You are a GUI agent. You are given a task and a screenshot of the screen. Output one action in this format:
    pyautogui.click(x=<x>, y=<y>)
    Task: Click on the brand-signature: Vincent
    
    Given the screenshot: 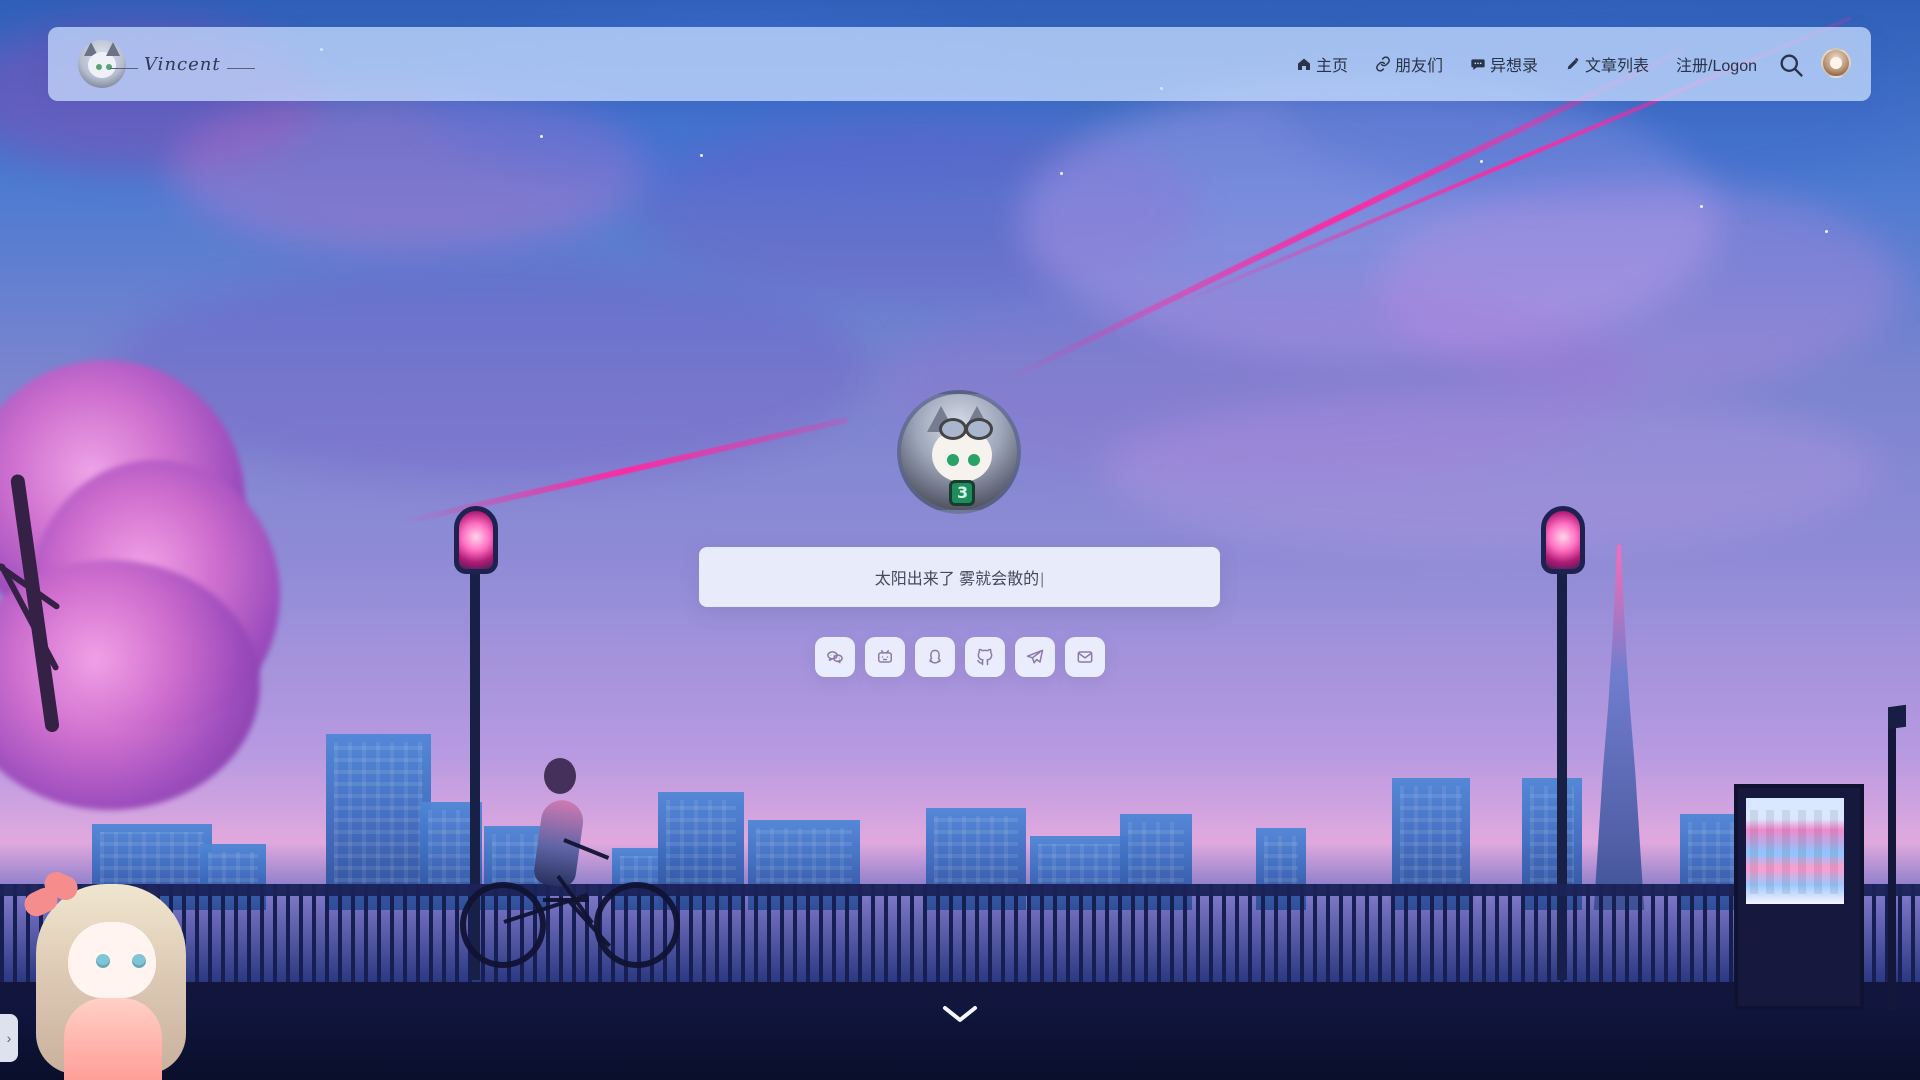 What is the action you would take?
    pyautogui.click(x=182, y=64)
    